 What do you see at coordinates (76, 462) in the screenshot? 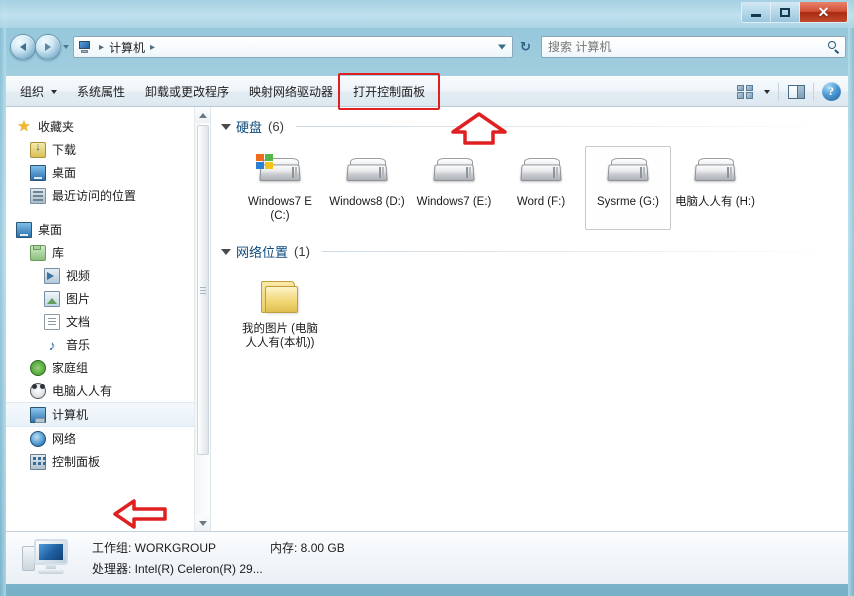
I see `sidebar-item-label: 控制面板` at bounding box center [76, 462].